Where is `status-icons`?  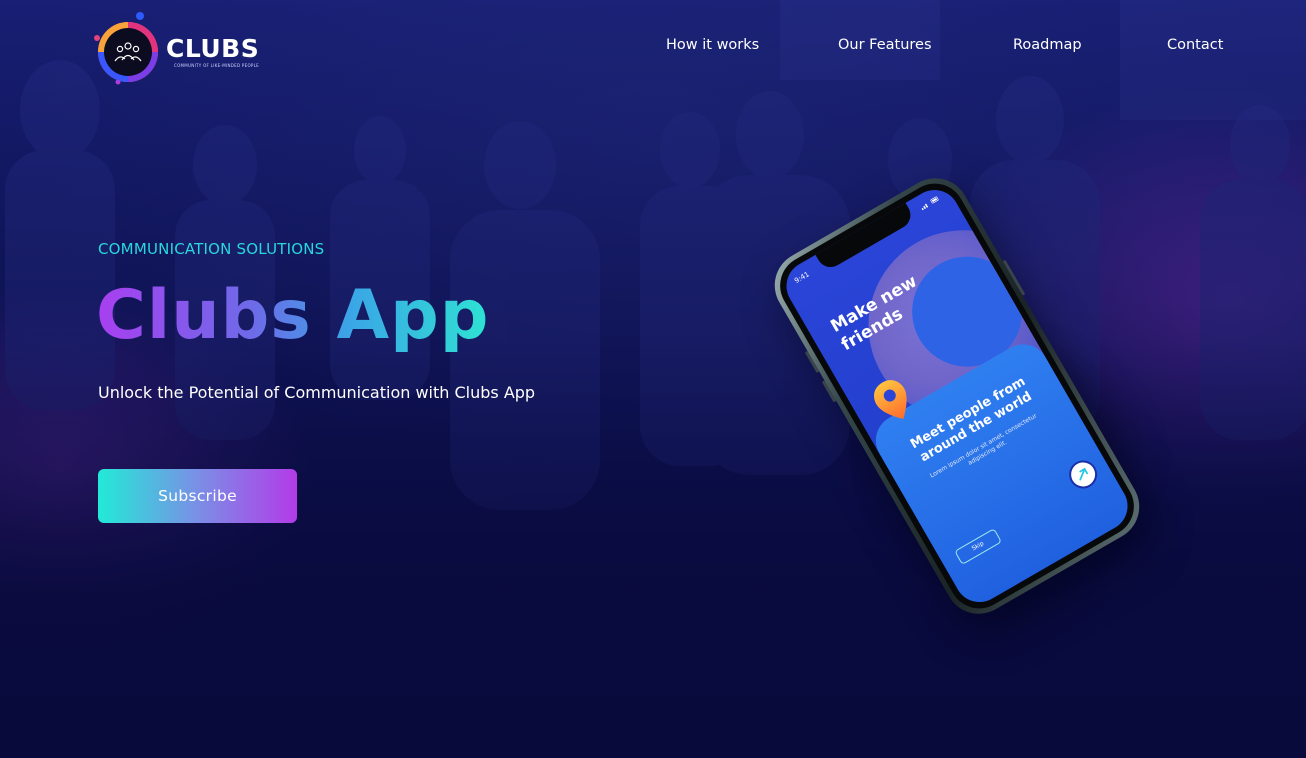
status-icons is located at coordinates (930, 203).